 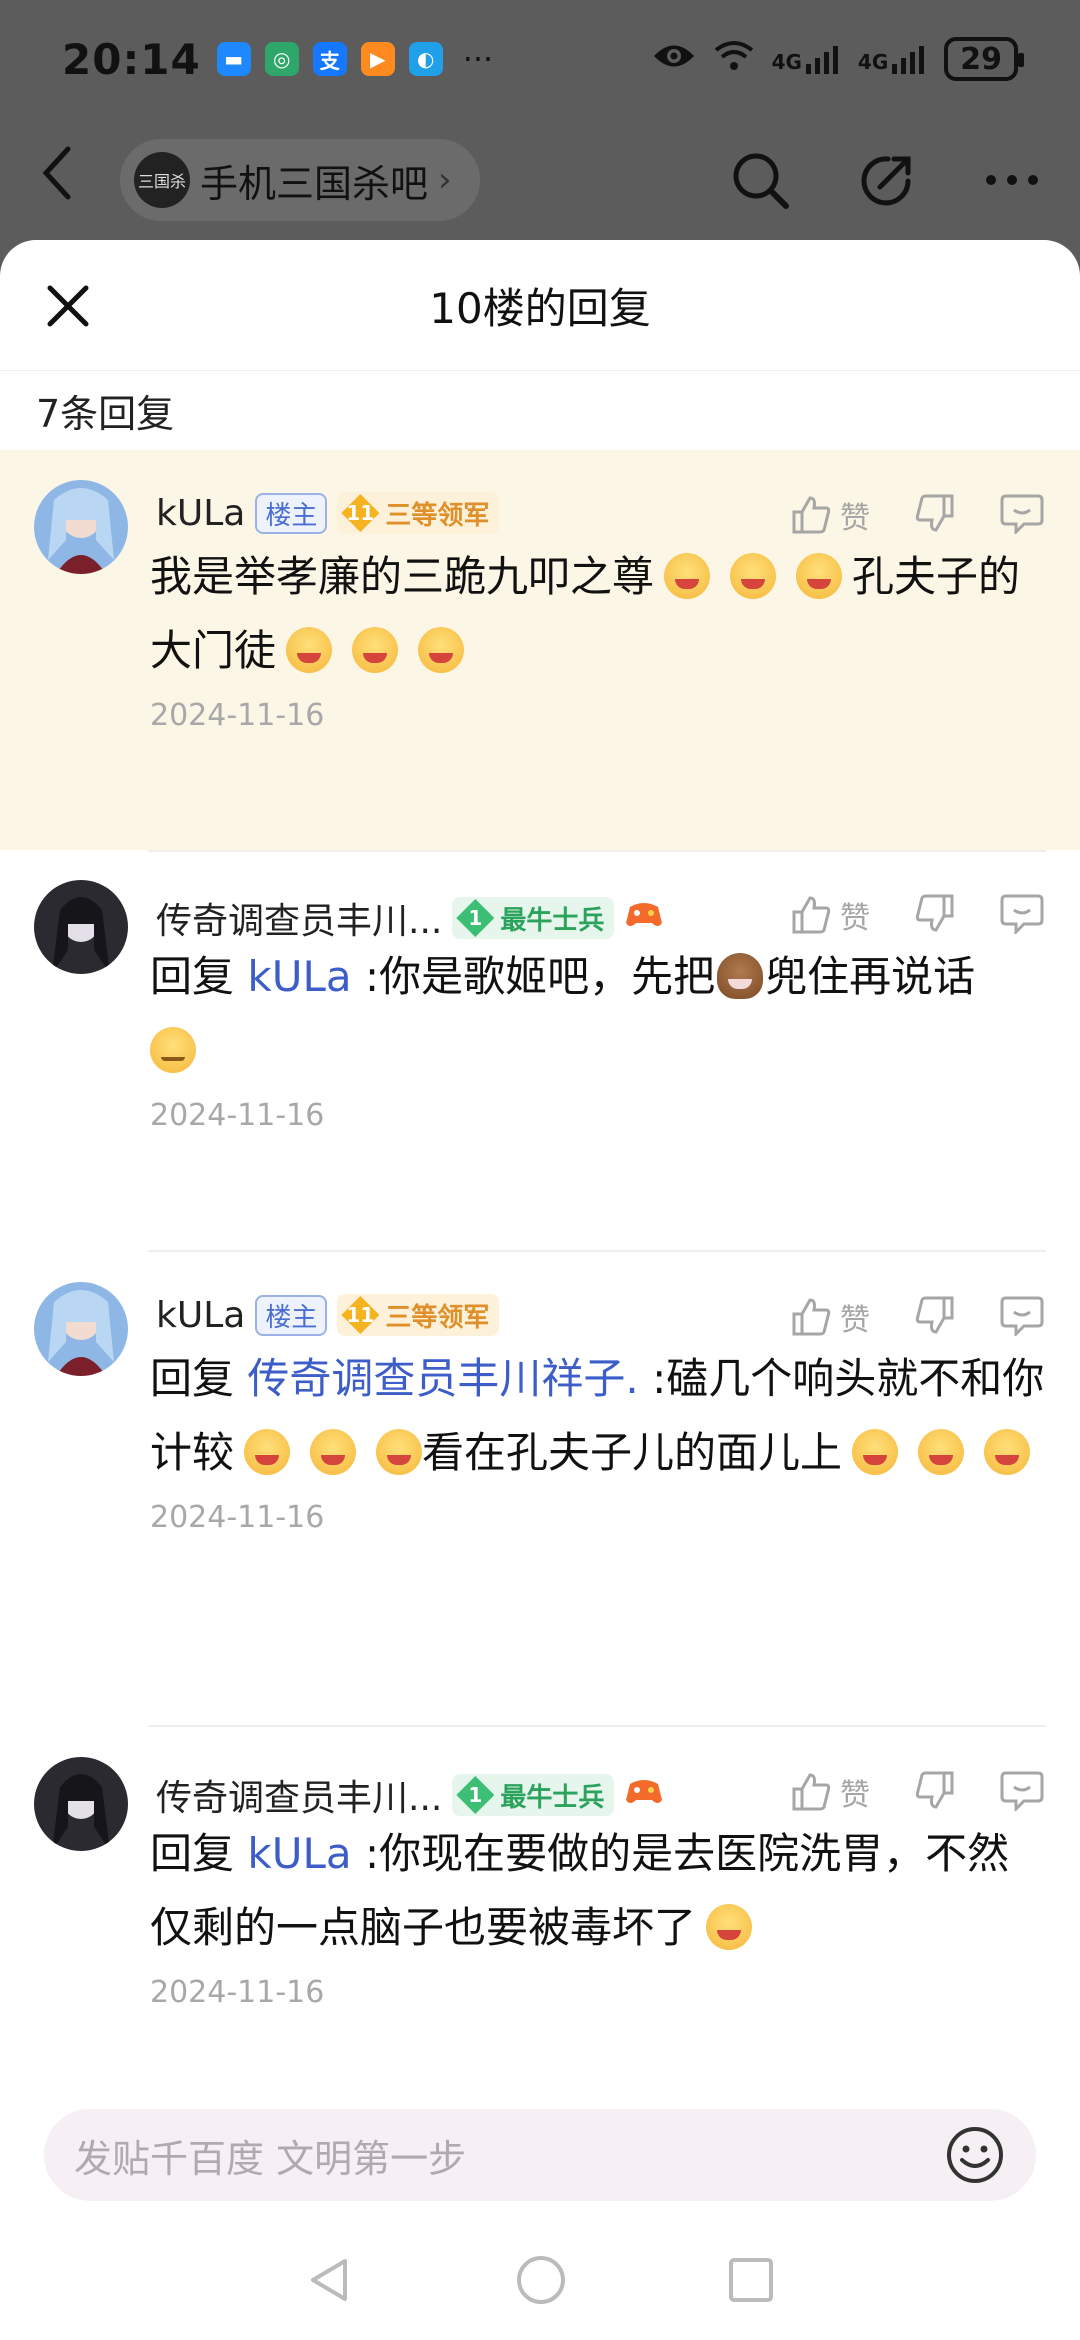 What do you see at coordinates (402, 576) in the screenshot?
I see `reply-text: 我是举孝廉的三跪九叩之尊` at bounding box center [402, 576].